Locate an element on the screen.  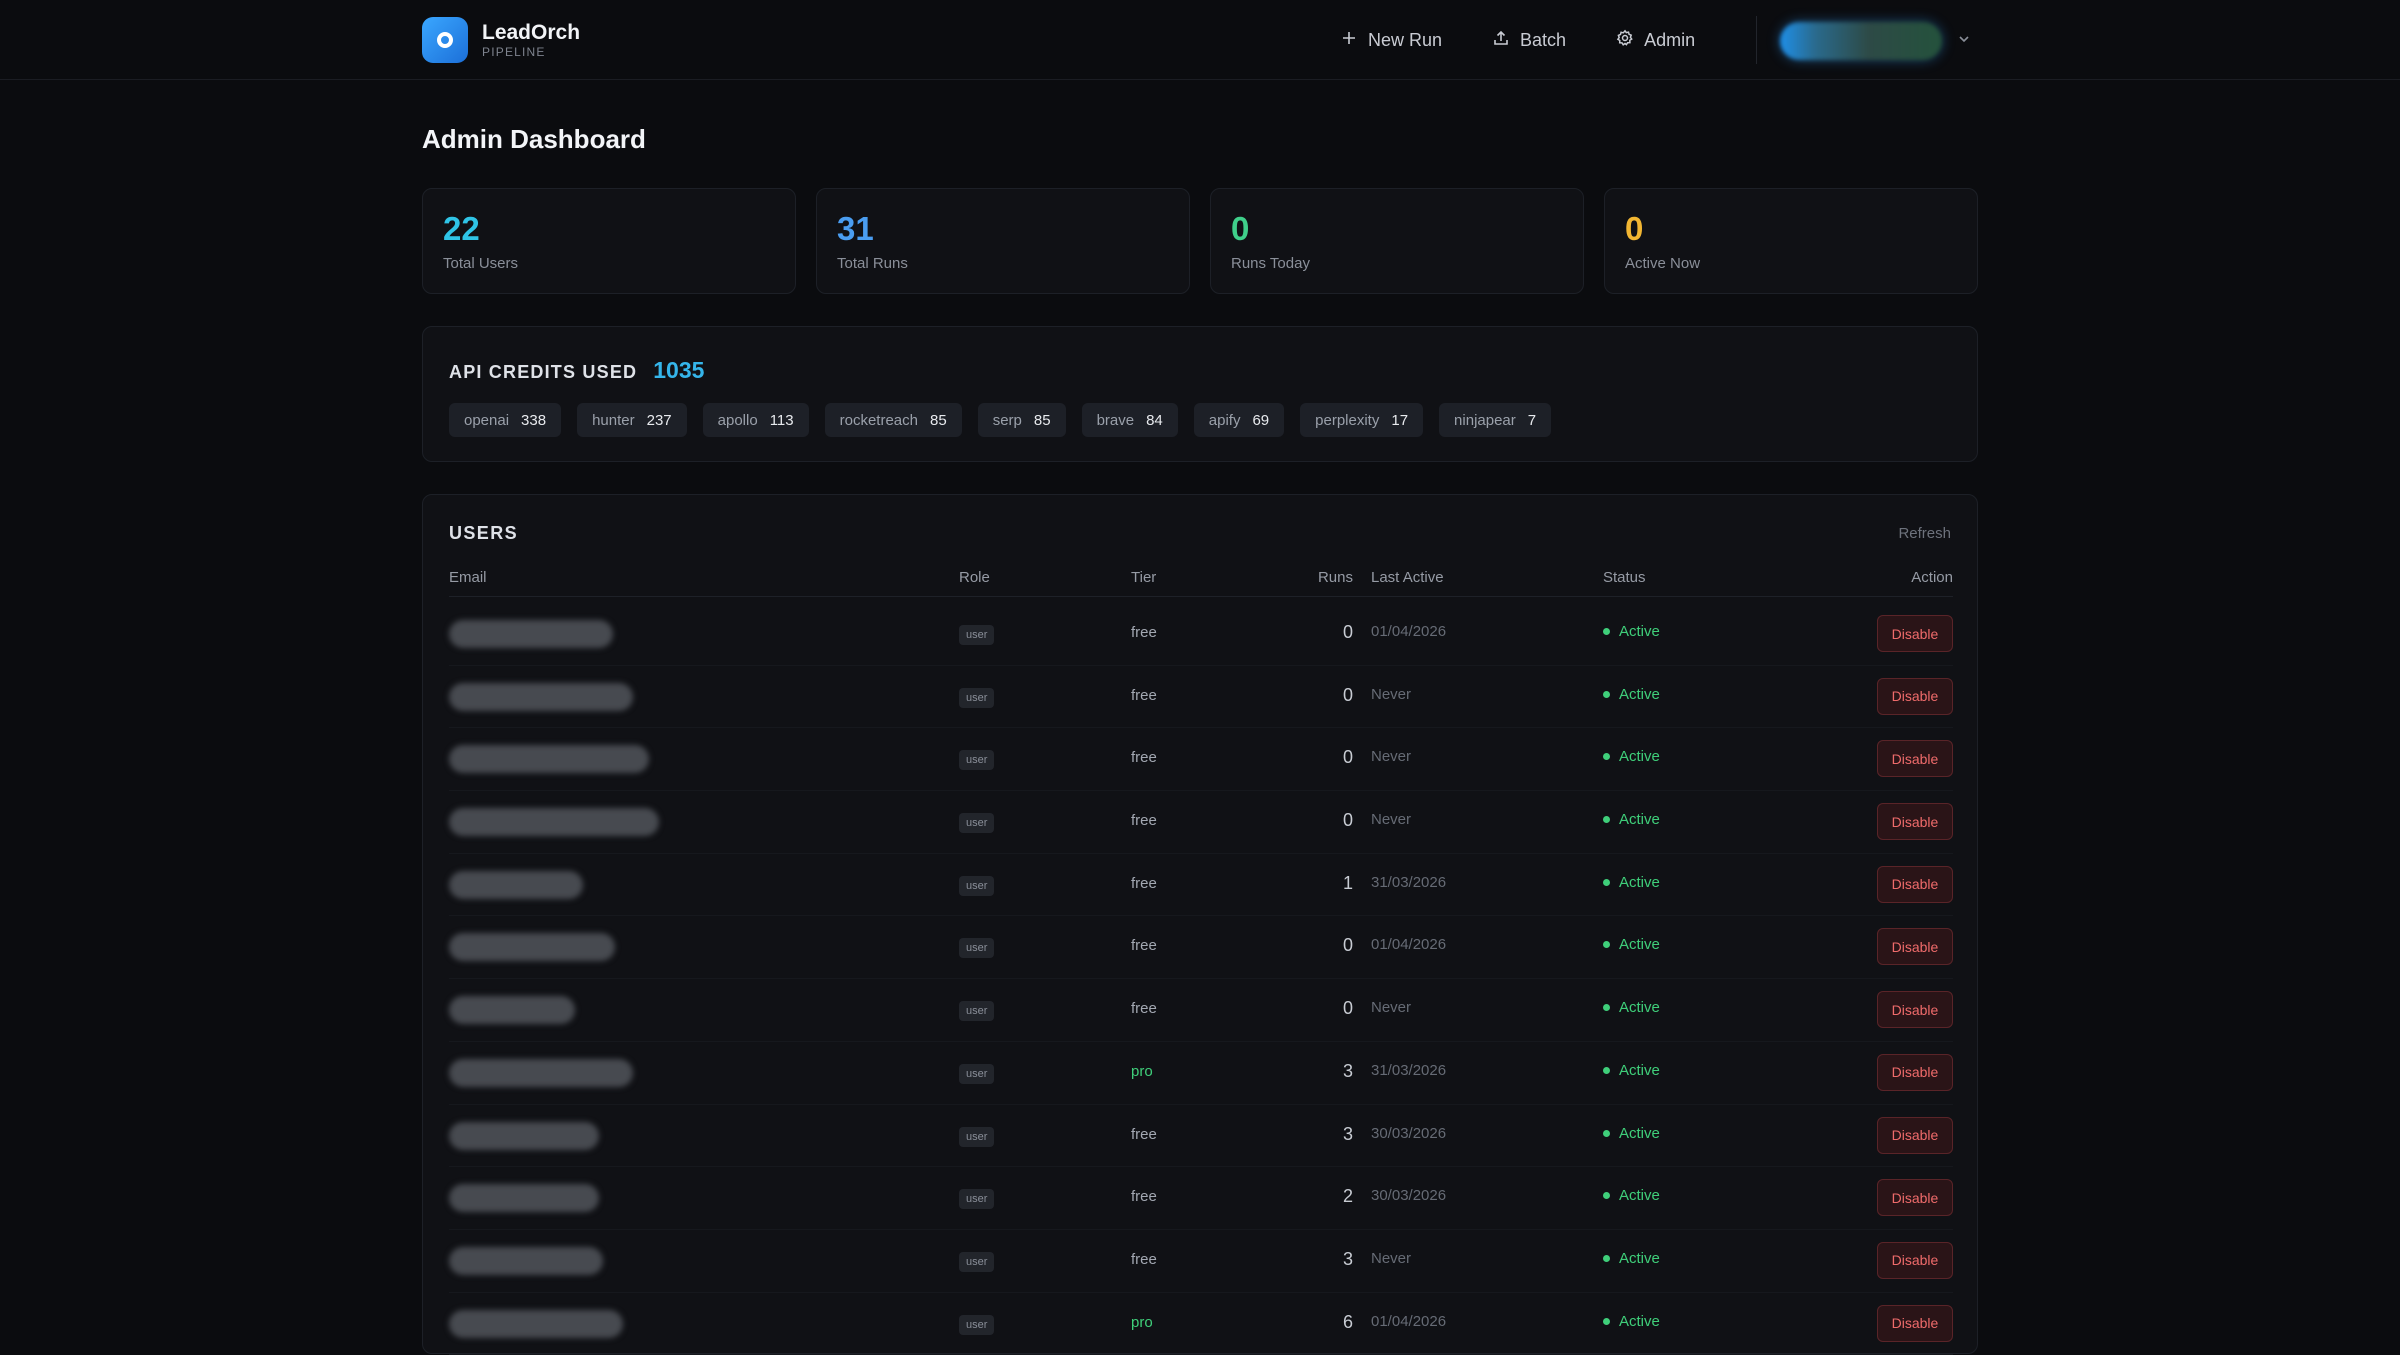
brand-subtitle: PIPELINE is located at coordinates (514, 52).